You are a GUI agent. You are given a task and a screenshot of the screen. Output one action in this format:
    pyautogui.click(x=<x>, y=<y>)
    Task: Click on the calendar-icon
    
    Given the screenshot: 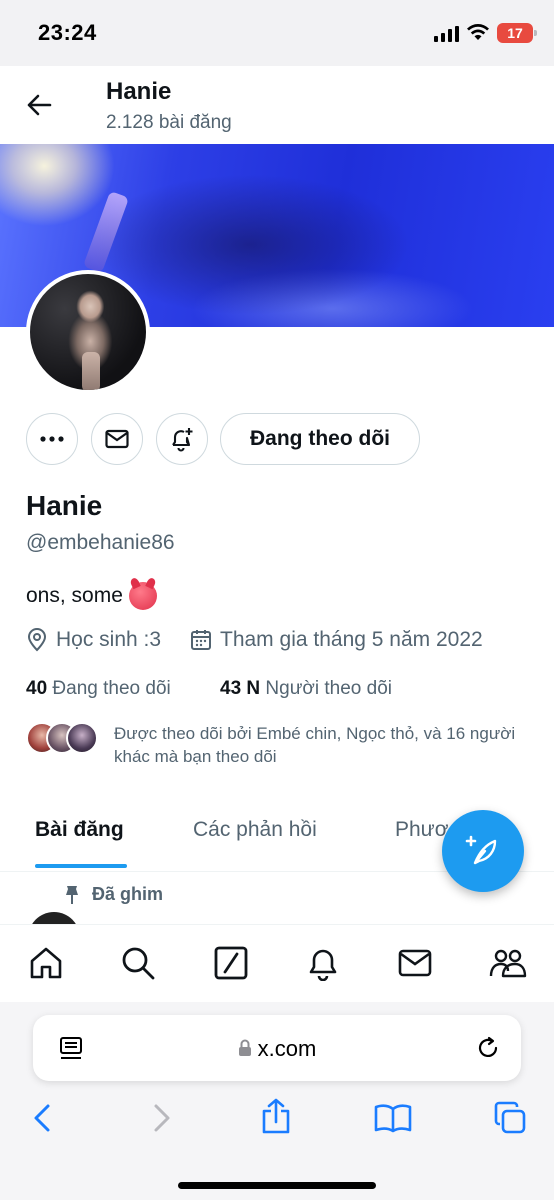 What is the action you would take?
    pyautogui.click(x=201, y=640)
    